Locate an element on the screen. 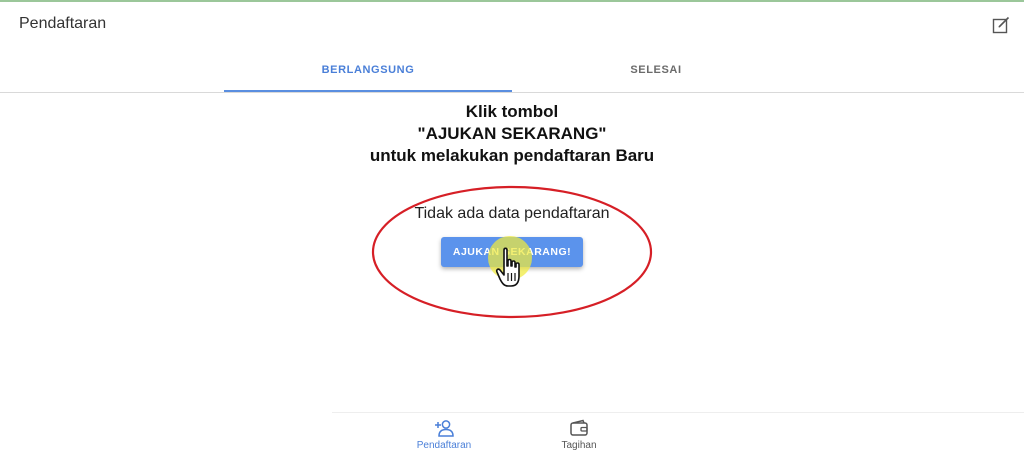  nav-item-tagihan: Tagihan is located at coordinates (579, 435).